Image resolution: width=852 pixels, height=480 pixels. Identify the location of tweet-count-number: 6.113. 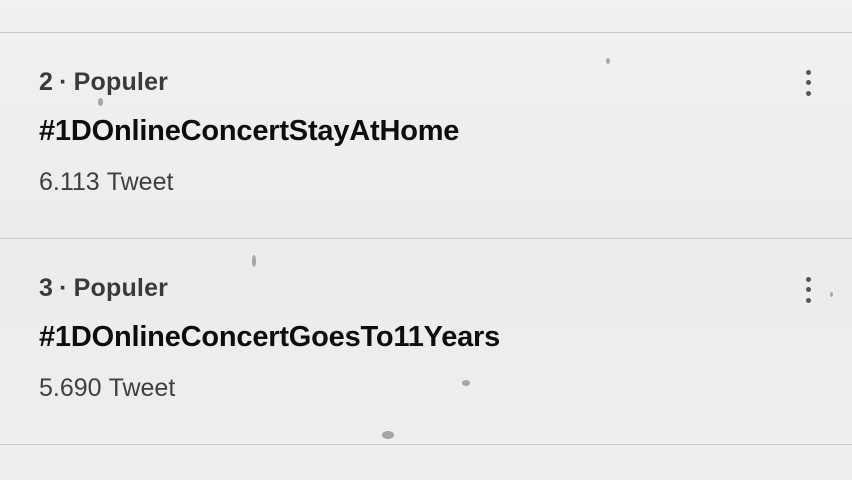
(69, 182).